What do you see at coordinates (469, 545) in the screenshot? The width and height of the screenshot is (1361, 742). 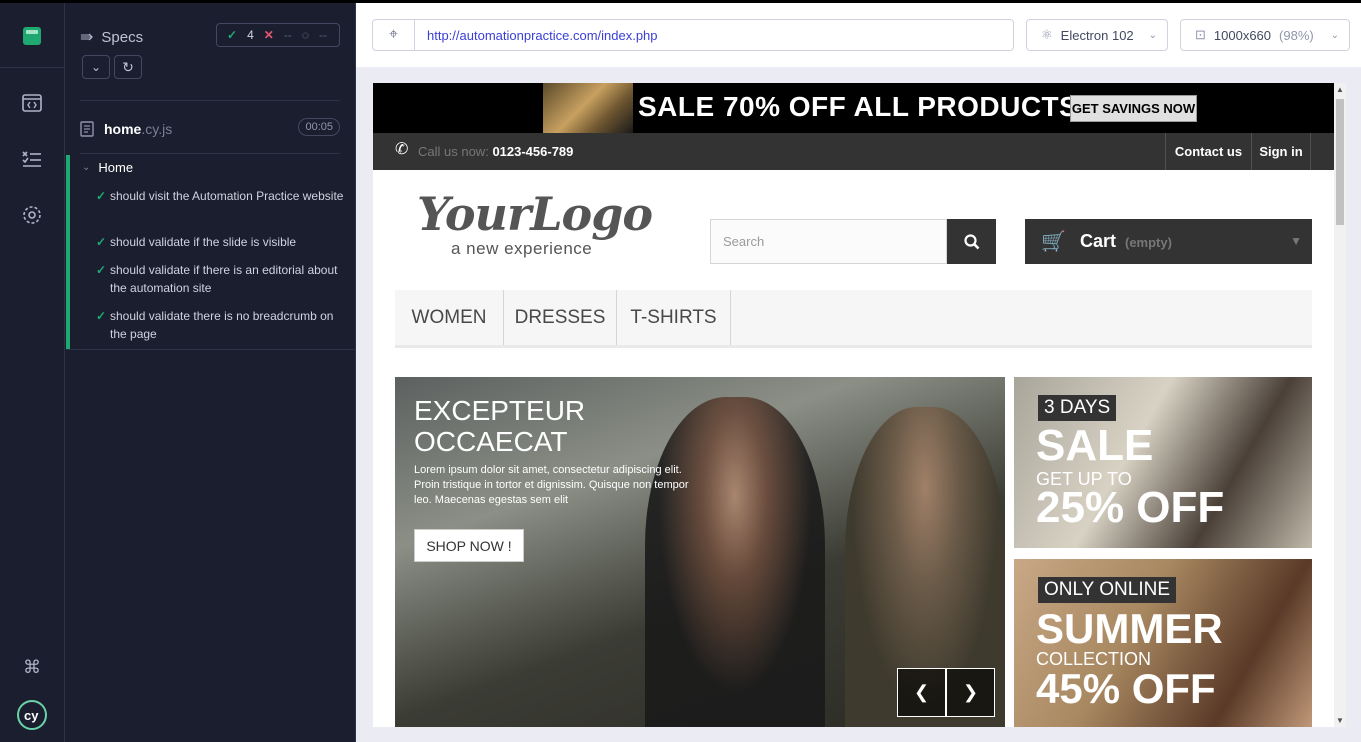 I see `shop-now-button: SHOP NOW !` at bounding box center [469, 545].